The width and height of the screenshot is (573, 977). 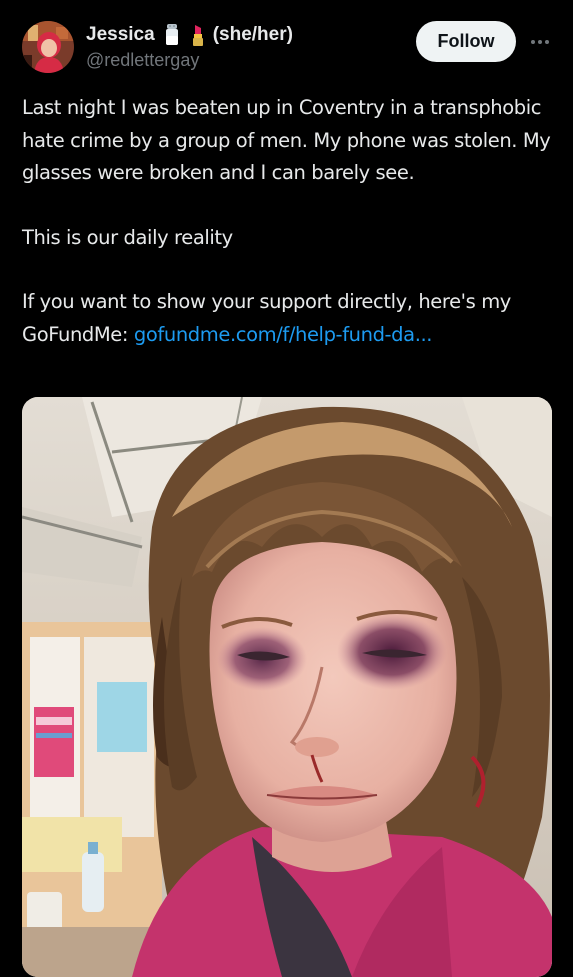 I want to click on tweet-header: Jessica (she/her) @redlettergay Follow, so click(x=286, y=42).